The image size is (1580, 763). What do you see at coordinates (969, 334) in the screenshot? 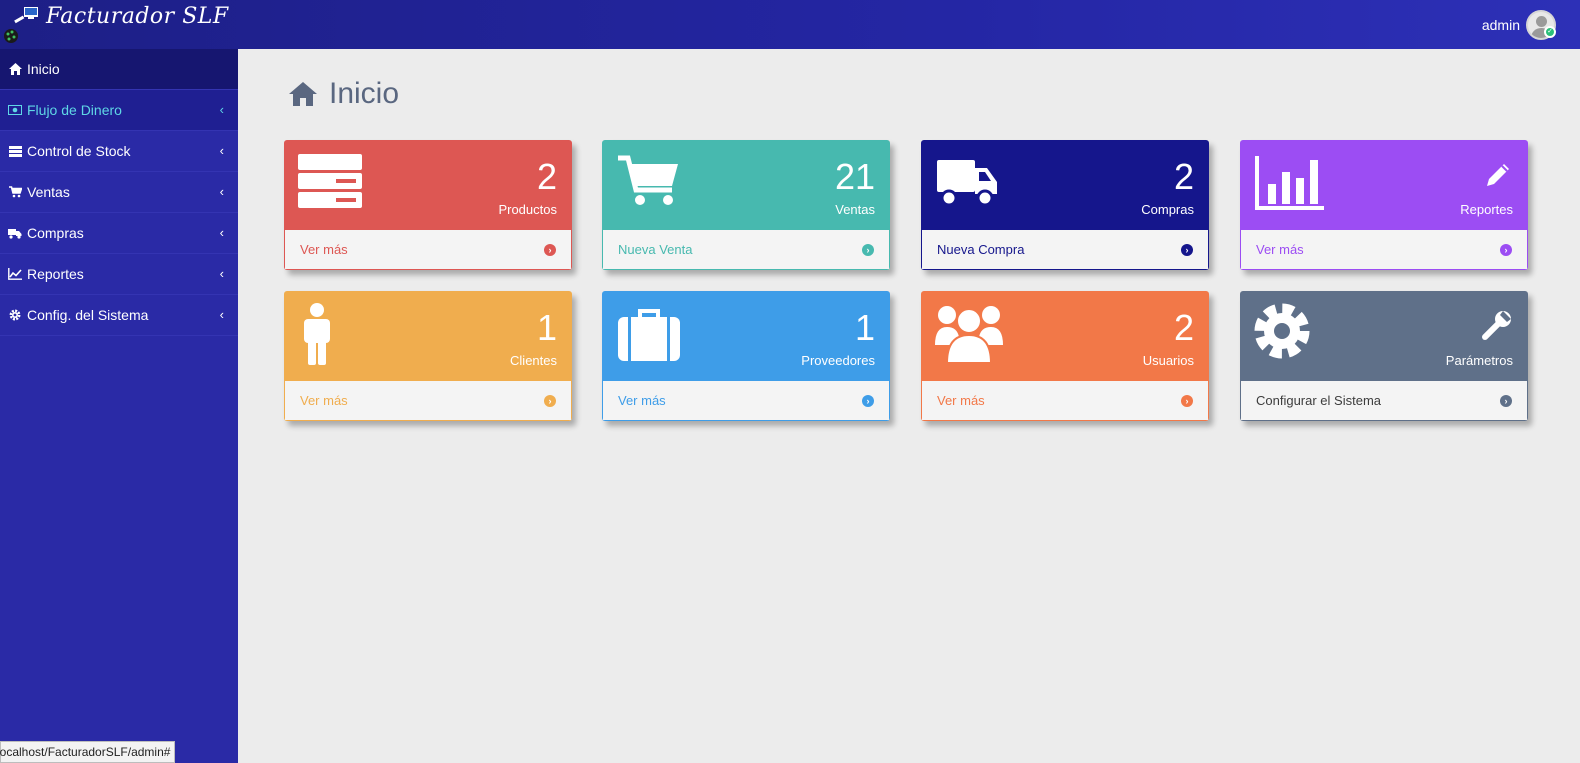
I see `users-icon` at bounding box center [969, 334].